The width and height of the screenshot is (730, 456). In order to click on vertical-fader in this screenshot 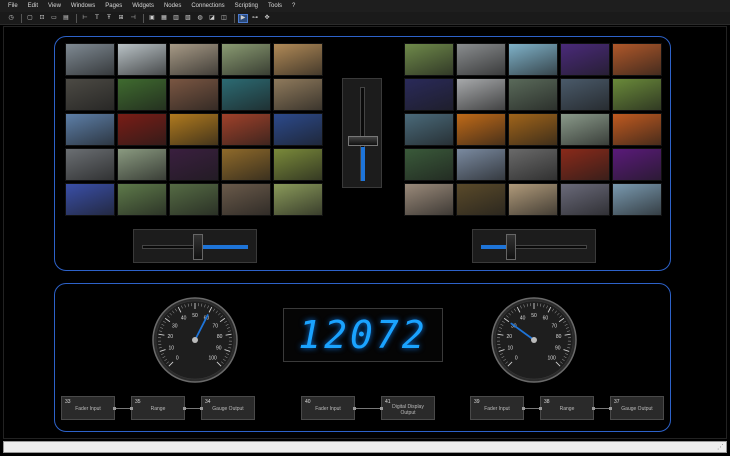, I will do `click(362, 133)`.